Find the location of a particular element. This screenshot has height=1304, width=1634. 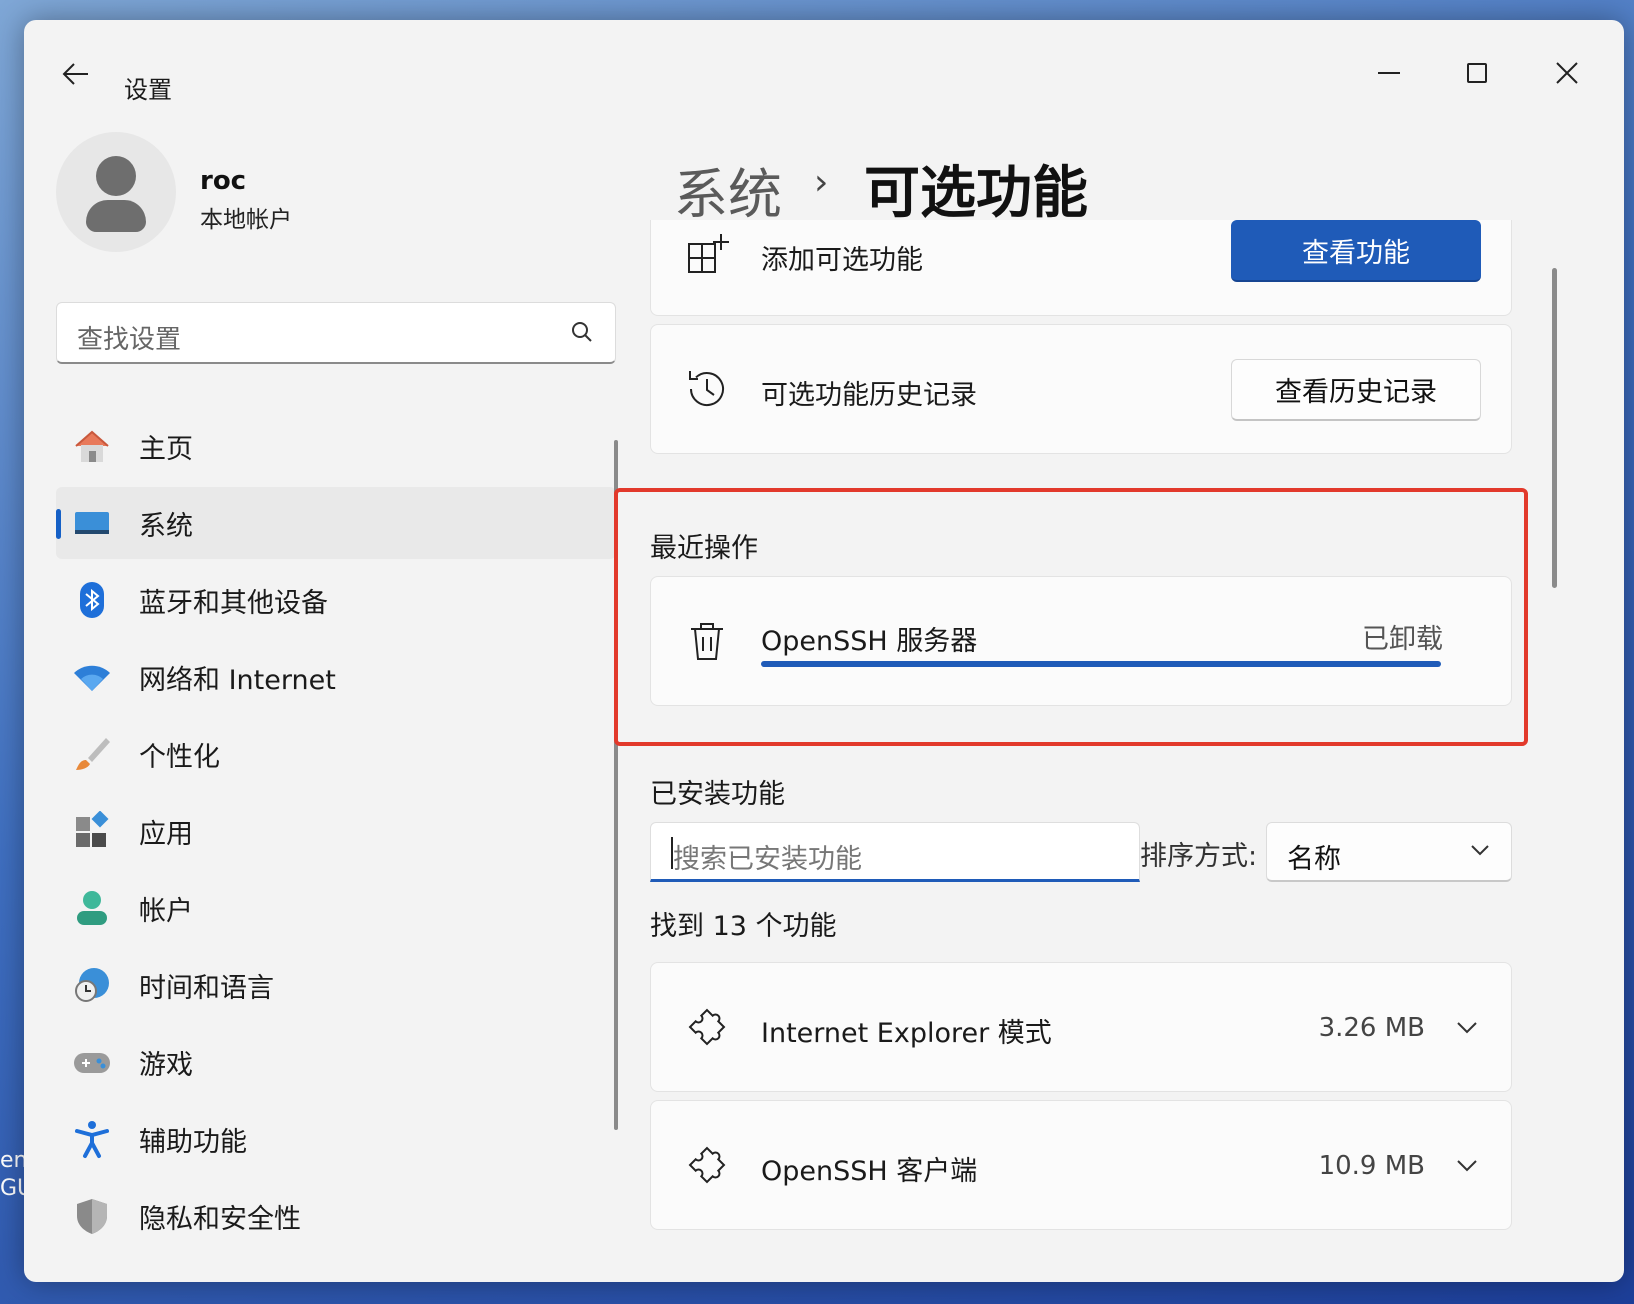

back-arrow-icon is located at coordinates (75, 74).